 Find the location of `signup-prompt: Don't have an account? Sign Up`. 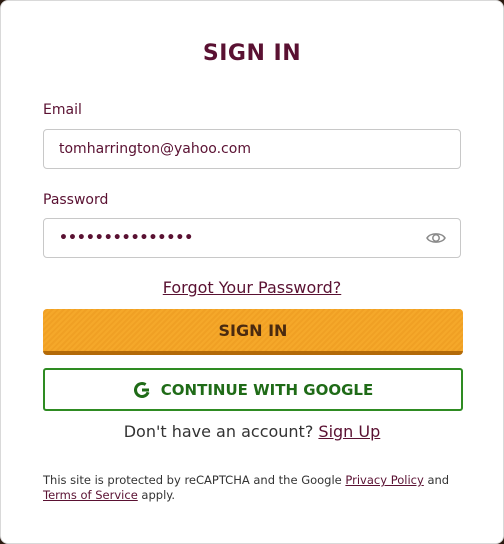

signup-prompt: Don't have an account? Sign Up is located at coordinates (252, 431).